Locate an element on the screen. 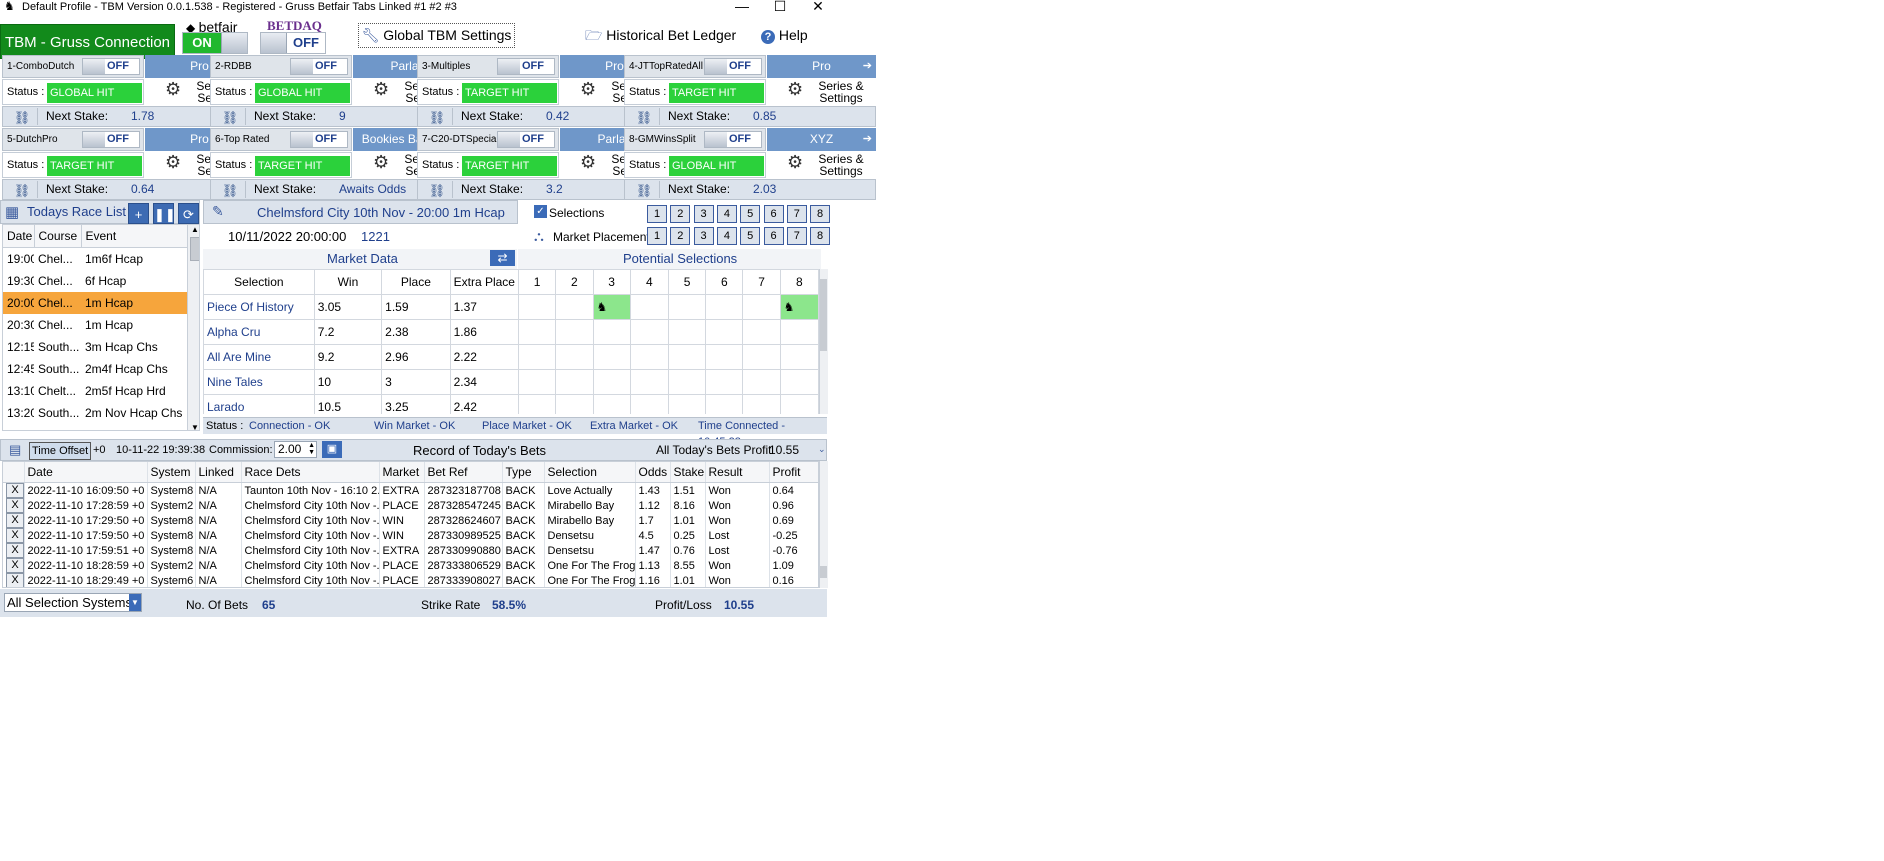 This screenshot has height=861, width=1884. save-icon: ▣ is located at coordinates (332, 449).